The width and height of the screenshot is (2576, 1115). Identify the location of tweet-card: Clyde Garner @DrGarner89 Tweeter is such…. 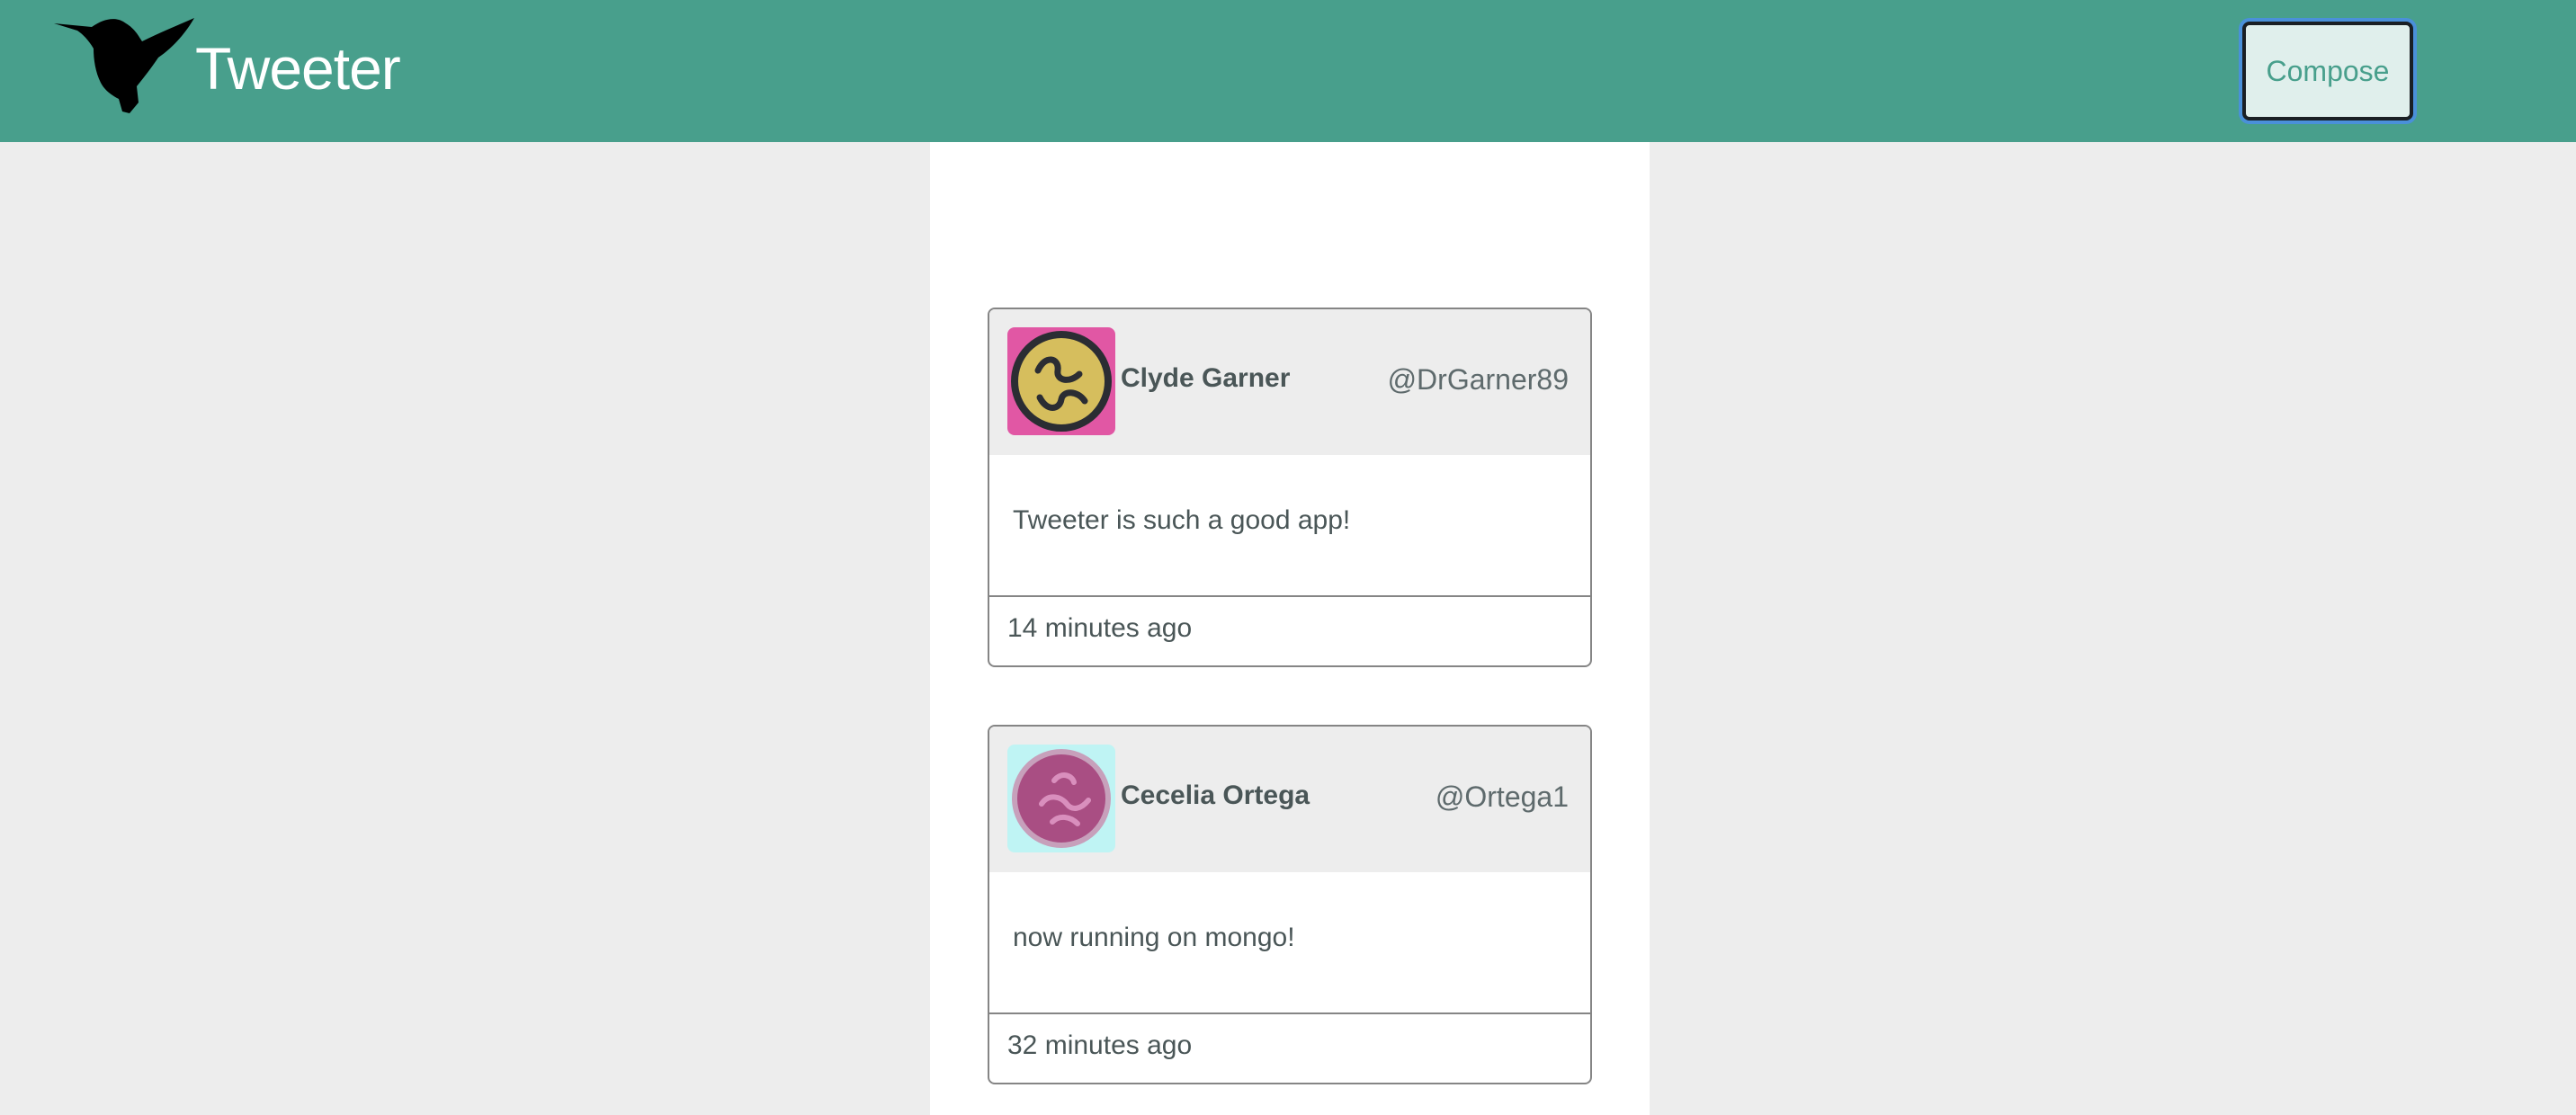
(1290, 487).